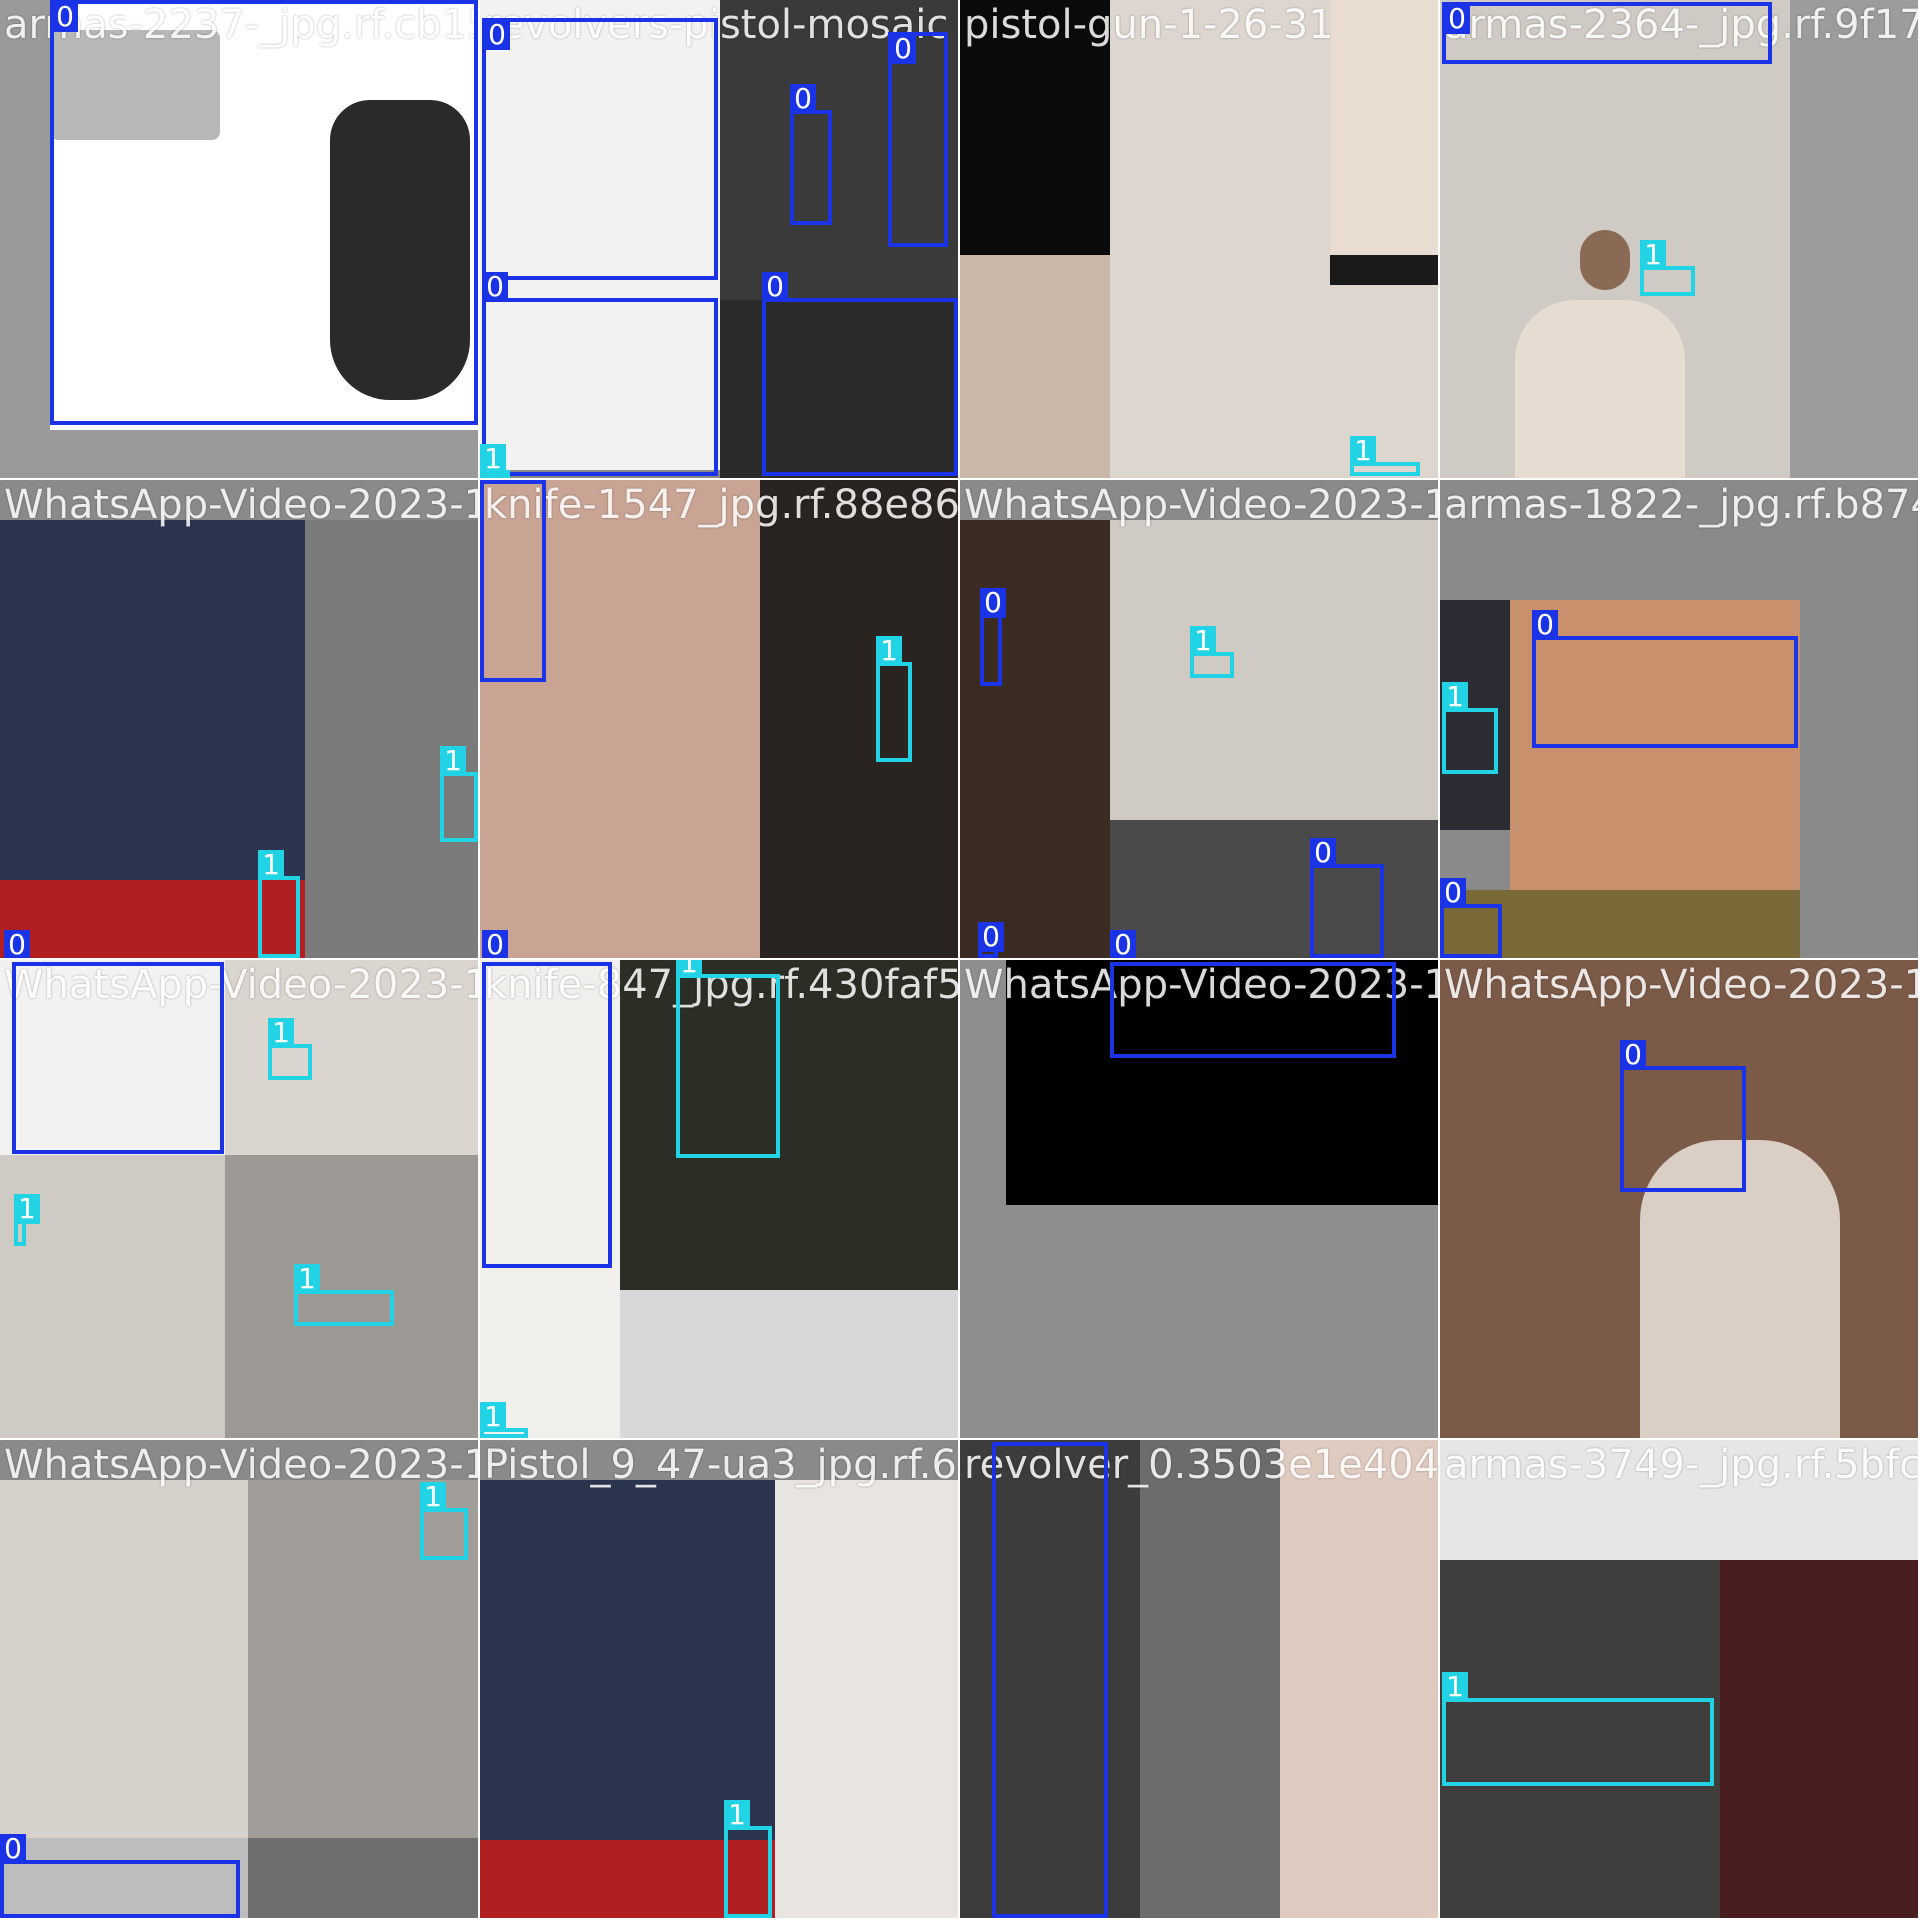  I want to click on photo-skin, so click(1359, 1679).